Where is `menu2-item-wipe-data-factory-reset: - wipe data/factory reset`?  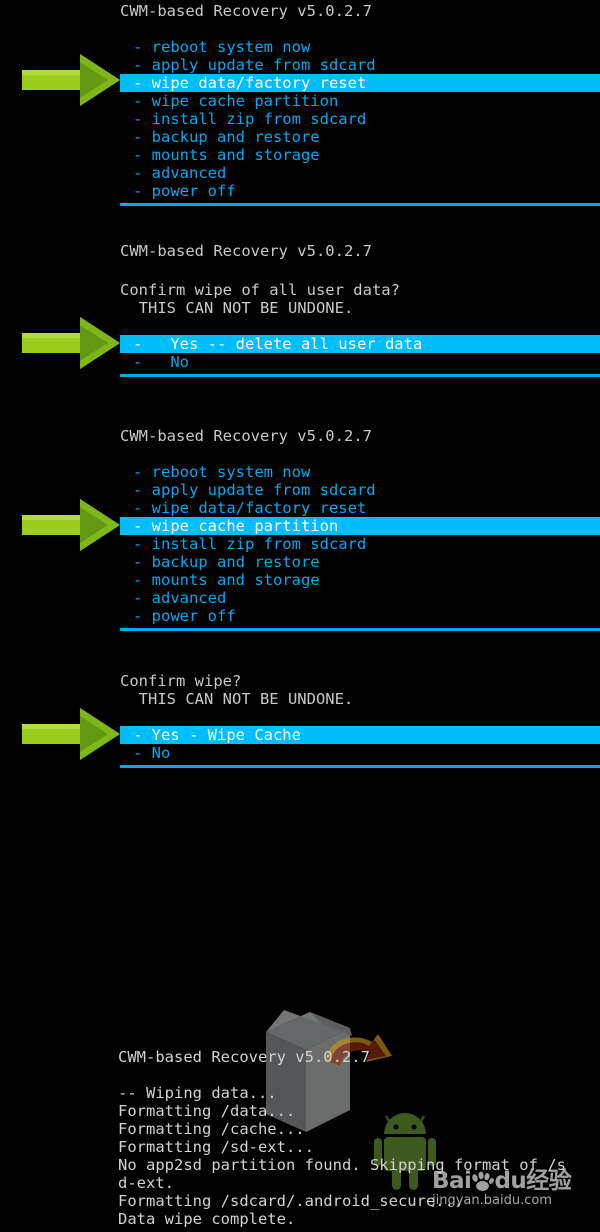
menu2-item-wipe-data-factory-reset: - wipe data/factory reset is located at coordinates (360, 508).